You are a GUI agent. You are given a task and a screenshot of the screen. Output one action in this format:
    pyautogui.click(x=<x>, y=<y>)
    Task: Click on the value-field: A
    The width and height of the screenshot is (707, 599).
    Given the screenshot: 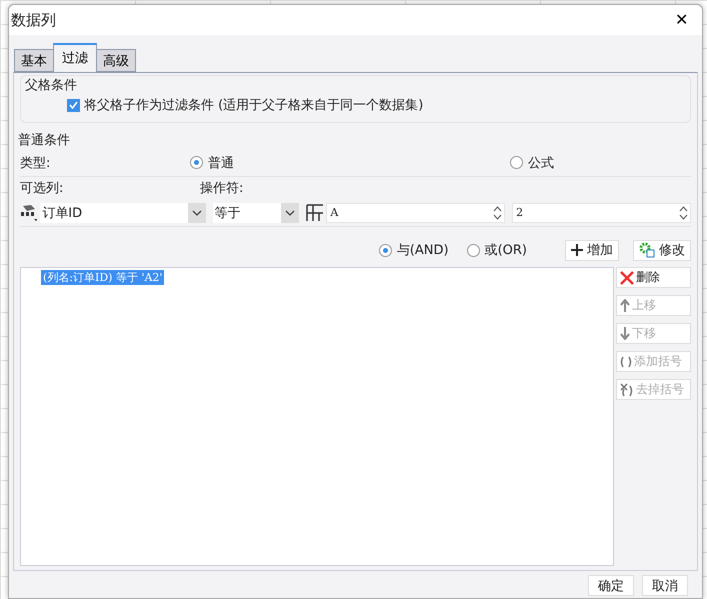 What is the action you would take?
    pyautogui.click(x=416, y=212)
    